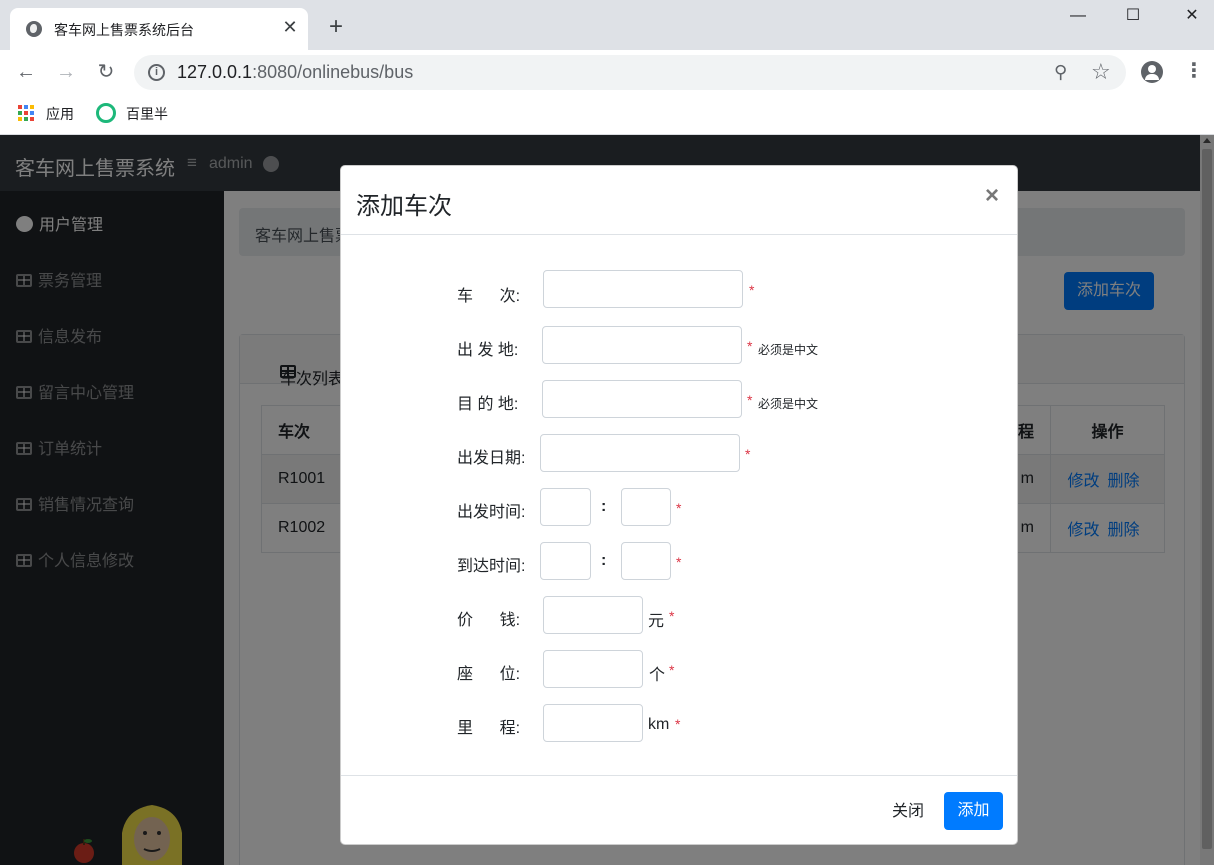 The width and height of the screenshot is (1214, 865). I want to click on maximize-icon: ☐, so click(1133, 16).